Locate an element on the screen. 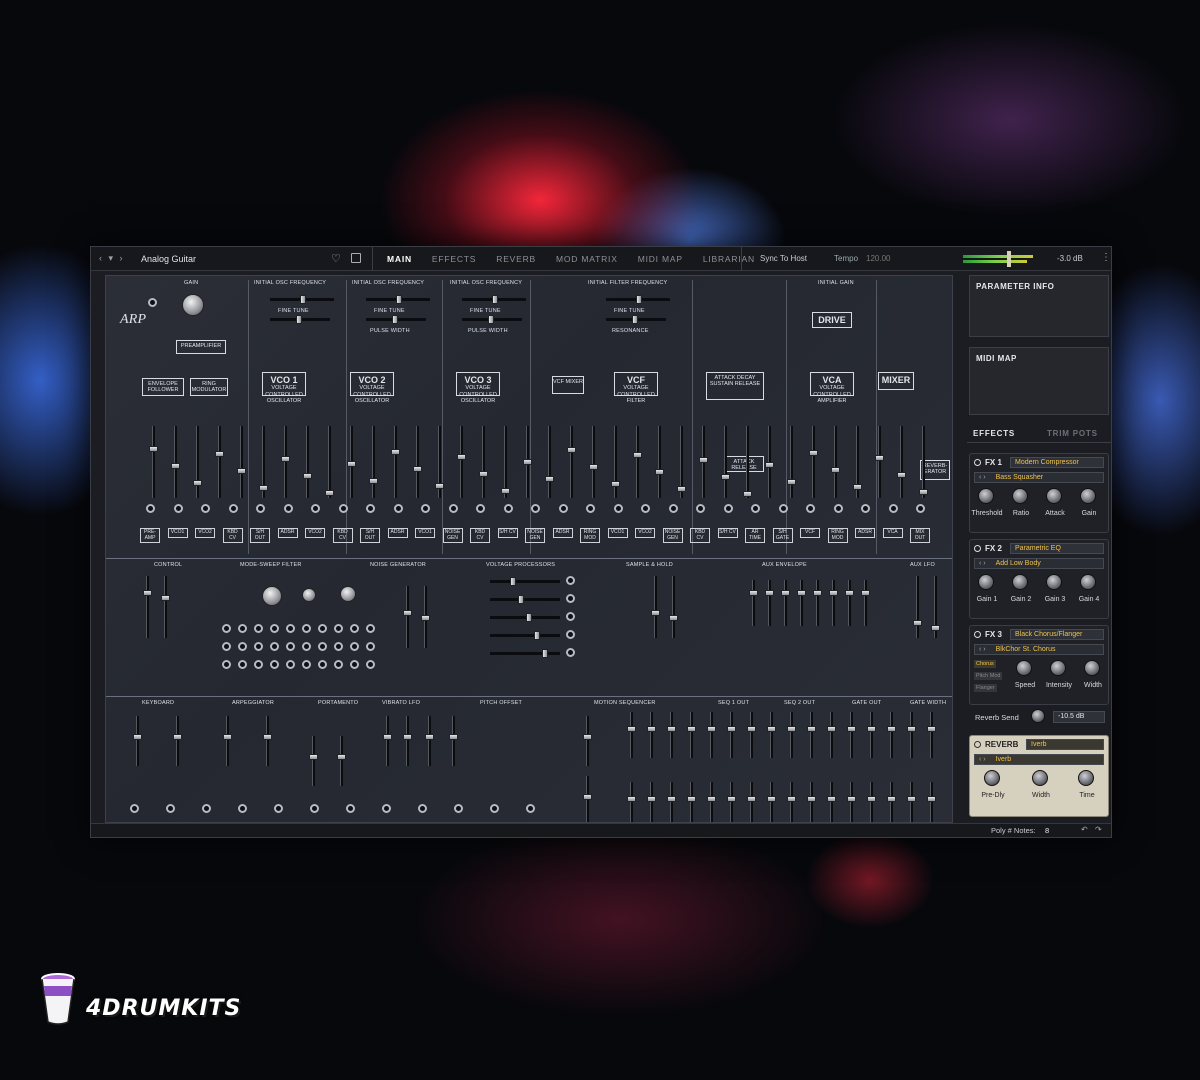 The height and width of the screenshot is (1080, 1200). aux-env-slider is located at coordinates (753, 603).